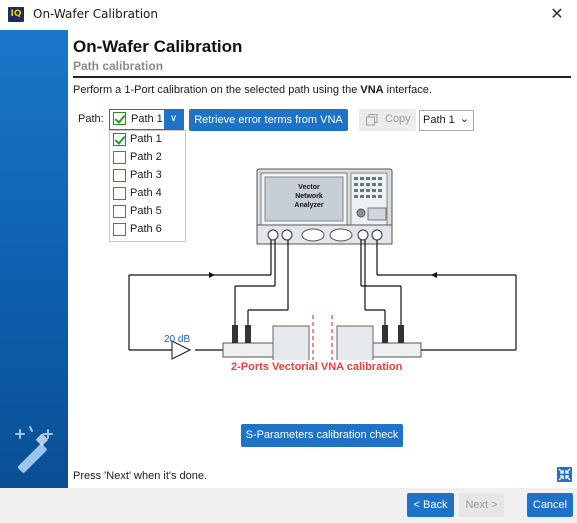  What do you see at coordinates (34, 259) in the screenshot?
I see `wizard-sidebar` at bounding box center [34, 259].